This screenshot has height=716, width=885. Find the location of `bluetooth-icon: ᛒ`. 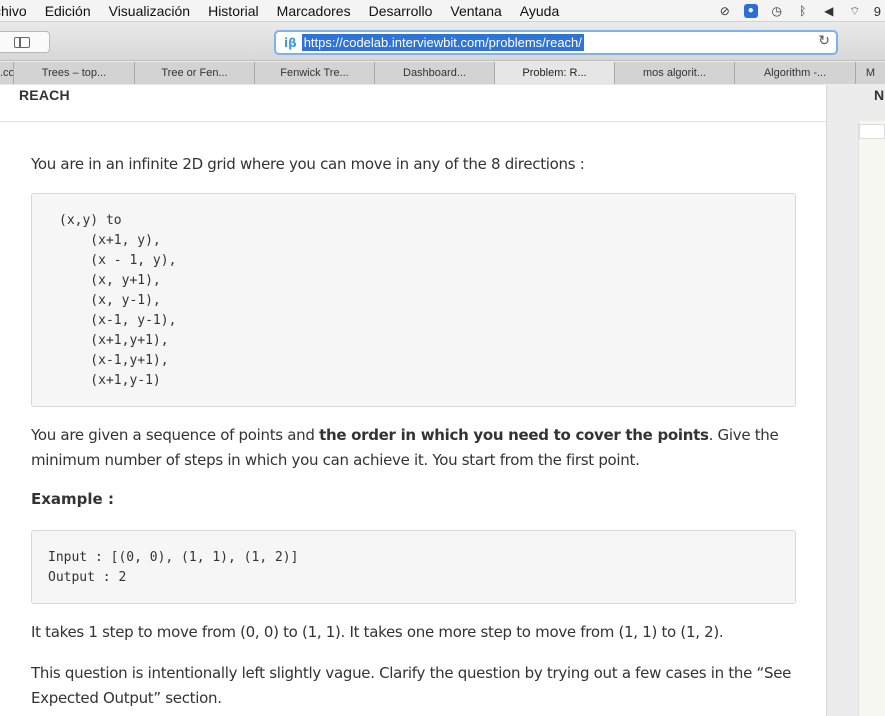

bluetooth-icon: ᛒ is located at coordinates (803, 11).